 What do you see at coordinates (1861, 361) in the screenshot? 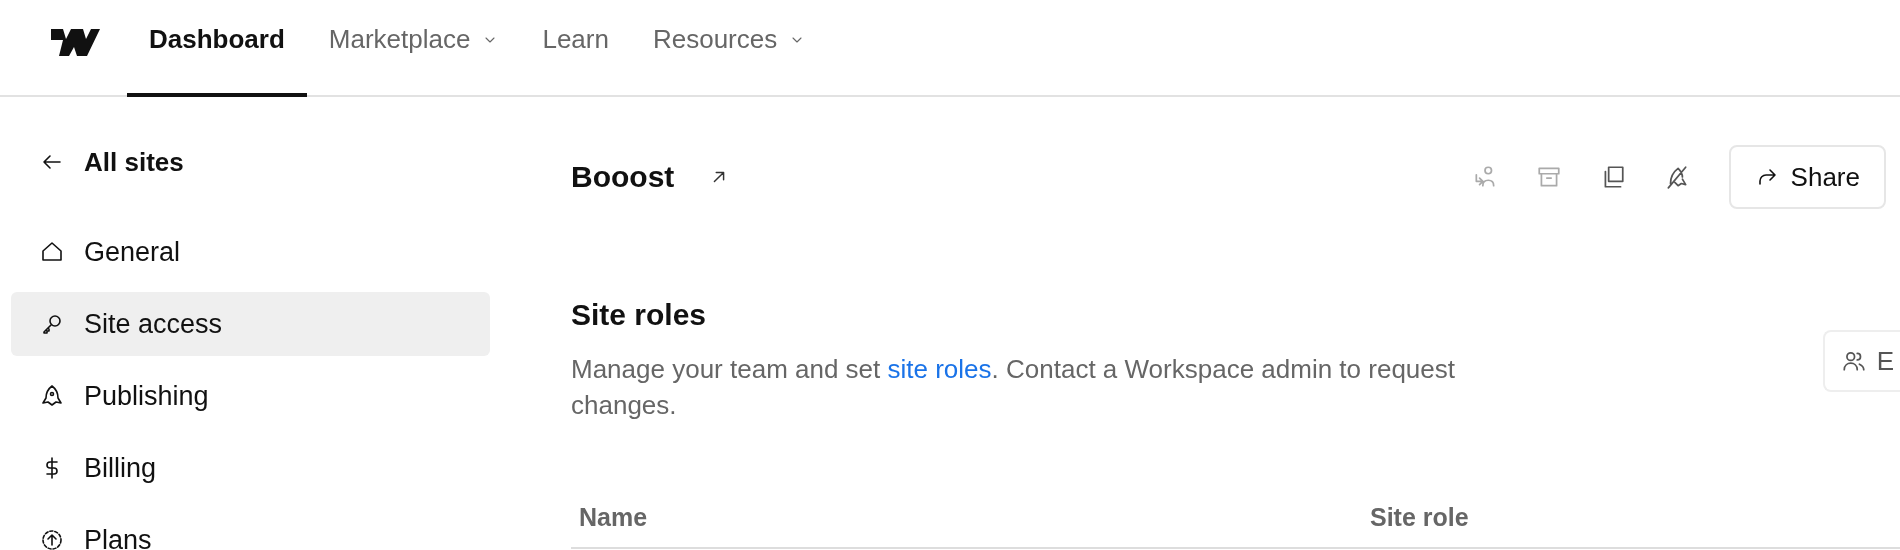
I see `members-button: E` at bounding box center [1861, 361].